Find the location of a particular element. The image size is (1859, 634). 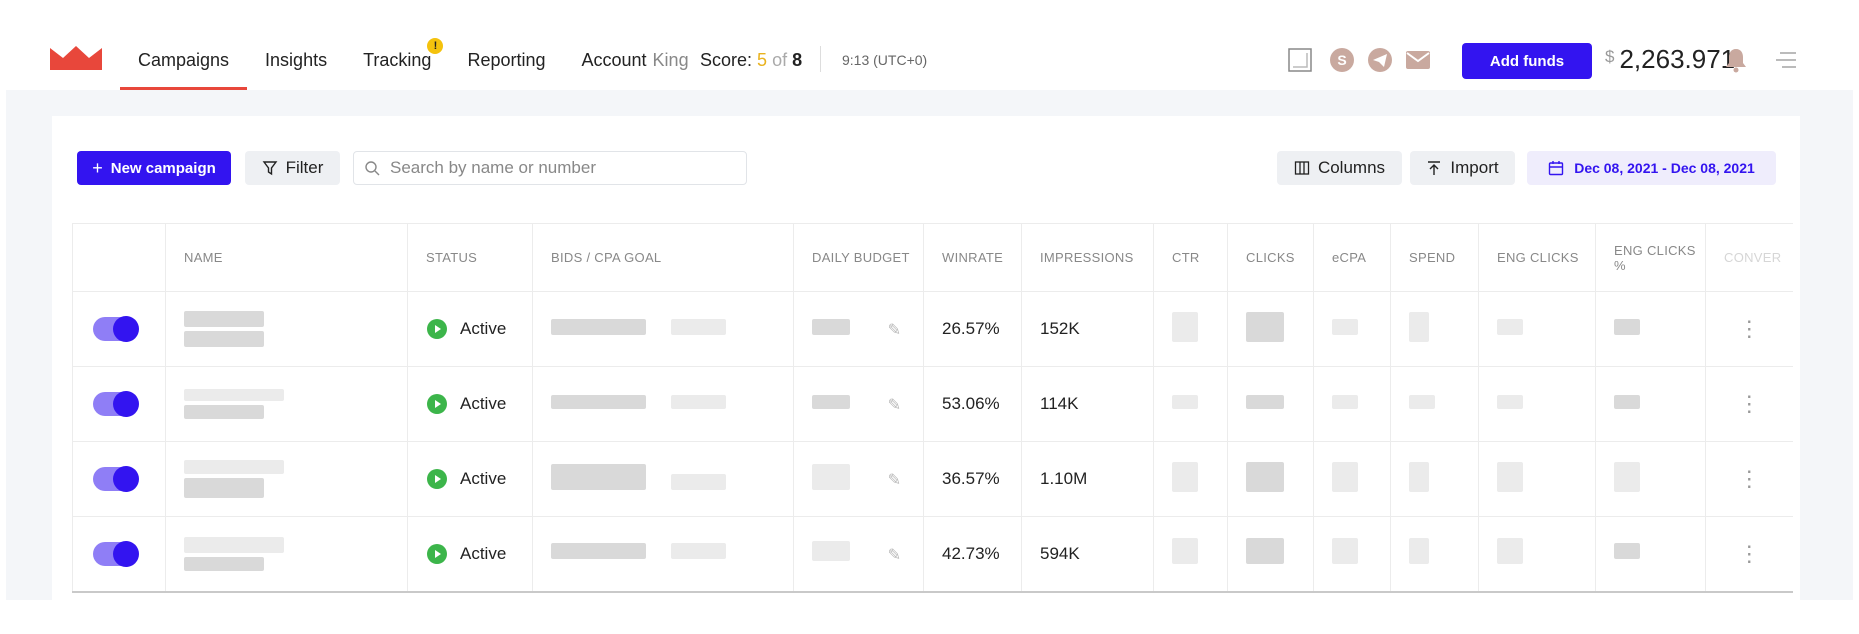

col-header-ecpa: eCPA is located at coordinates (1352, 257).